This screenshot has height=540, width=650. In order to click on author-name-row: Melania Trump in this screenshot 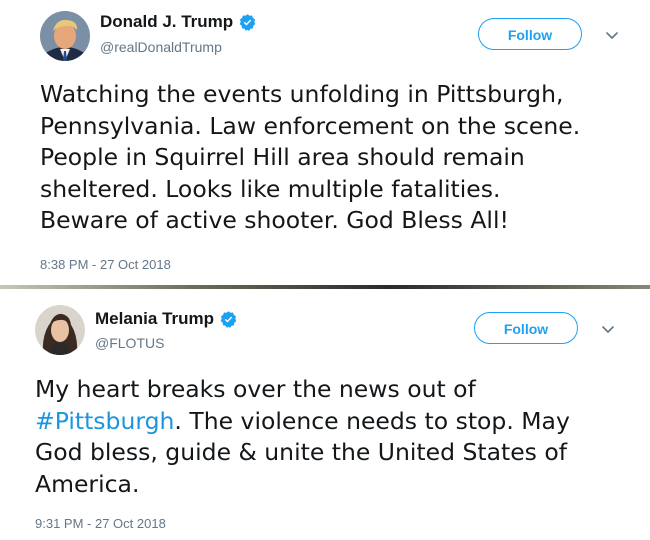, I will do `click(166, 319)`.